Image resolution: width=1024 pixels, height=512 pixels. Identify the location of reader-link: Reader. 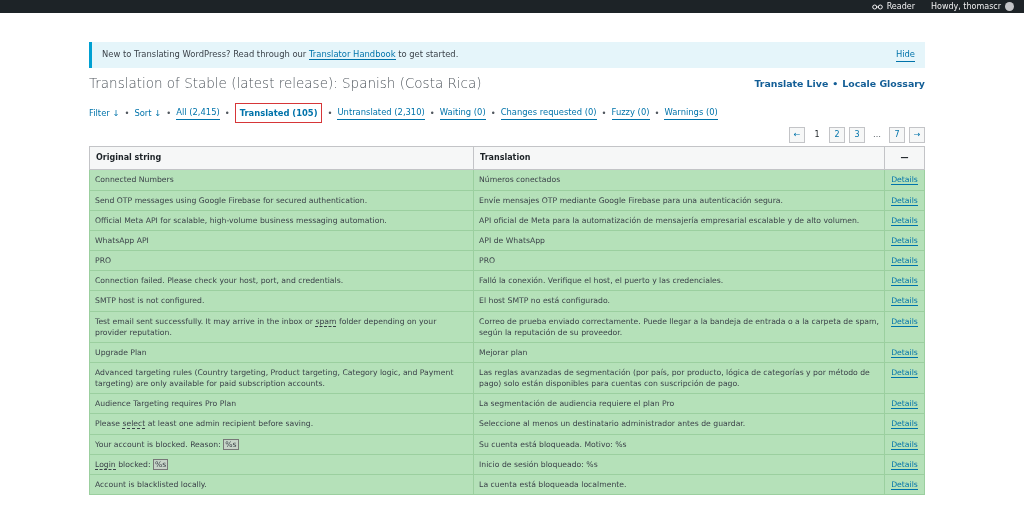
(900, 6).